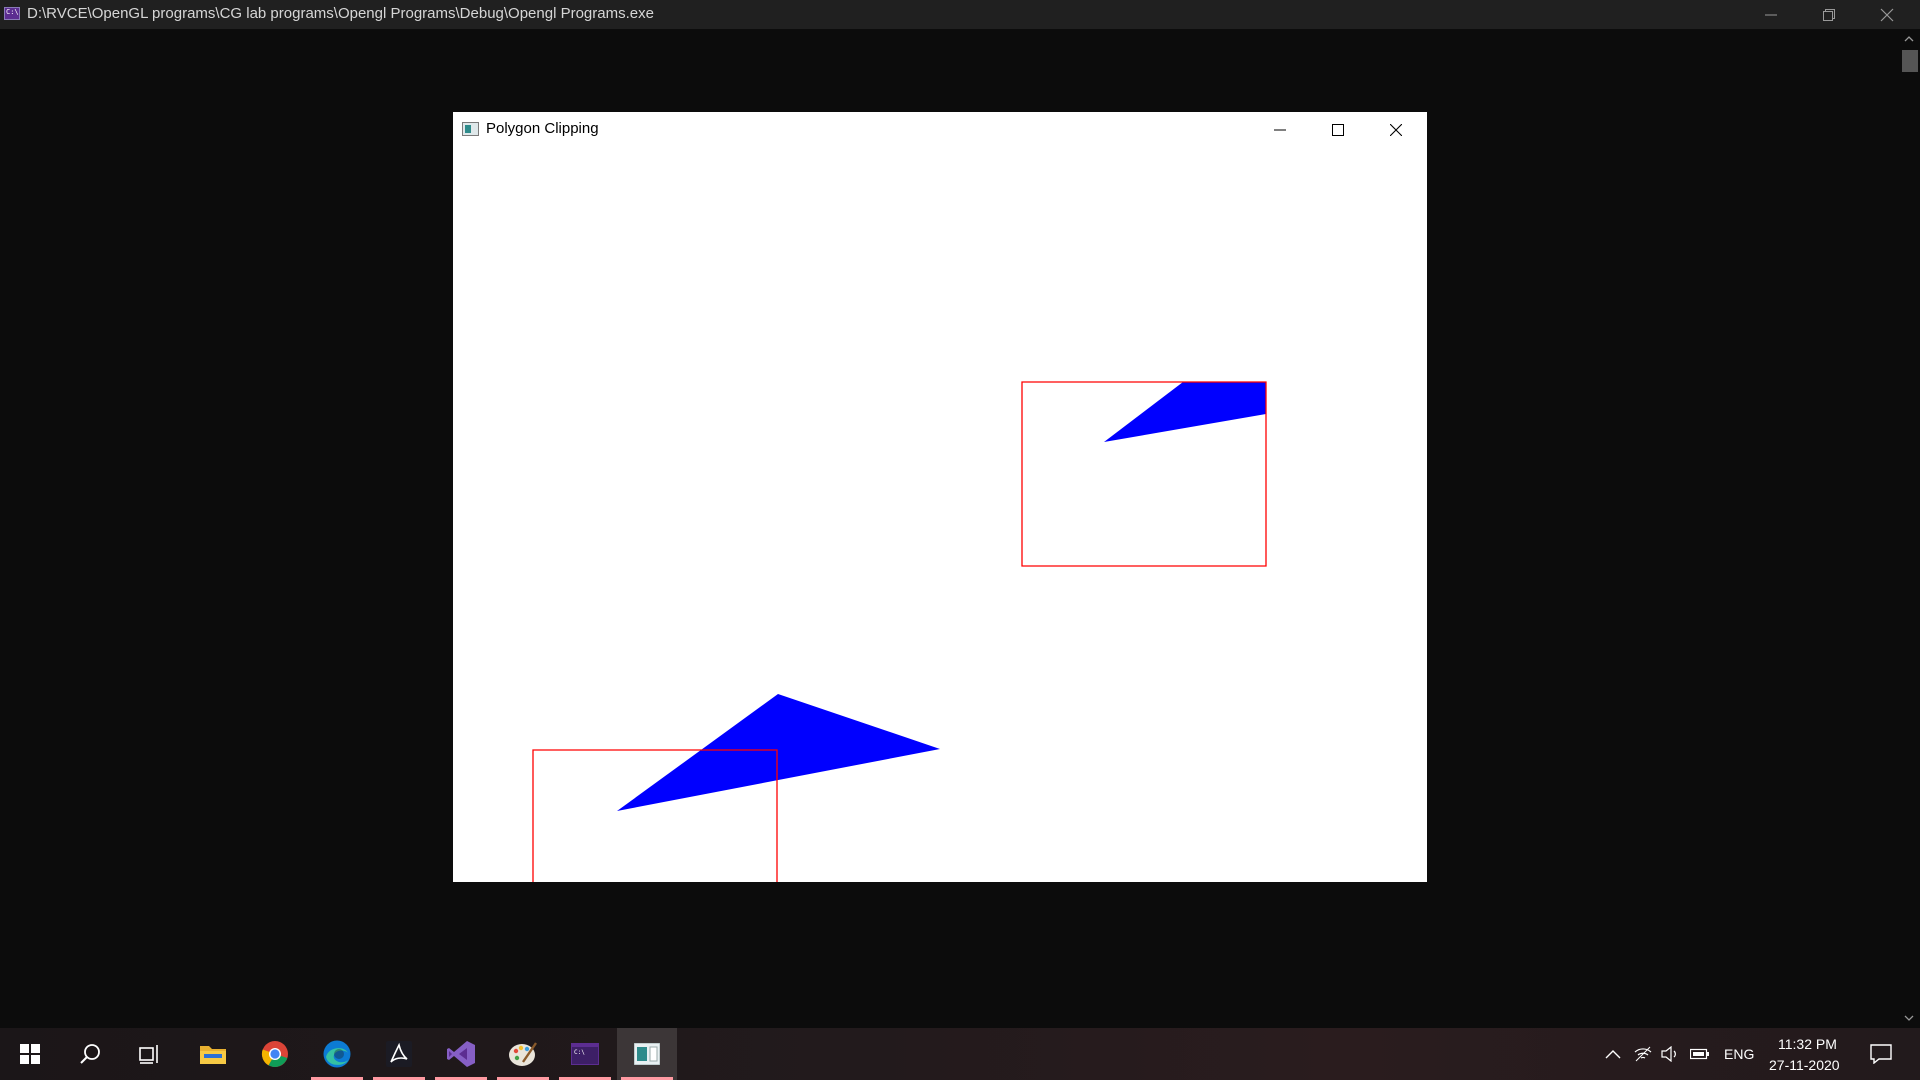 The height and width of the screenshot is (1080, 1920). I want to click on taskbar-paint, so click(523, 1054).